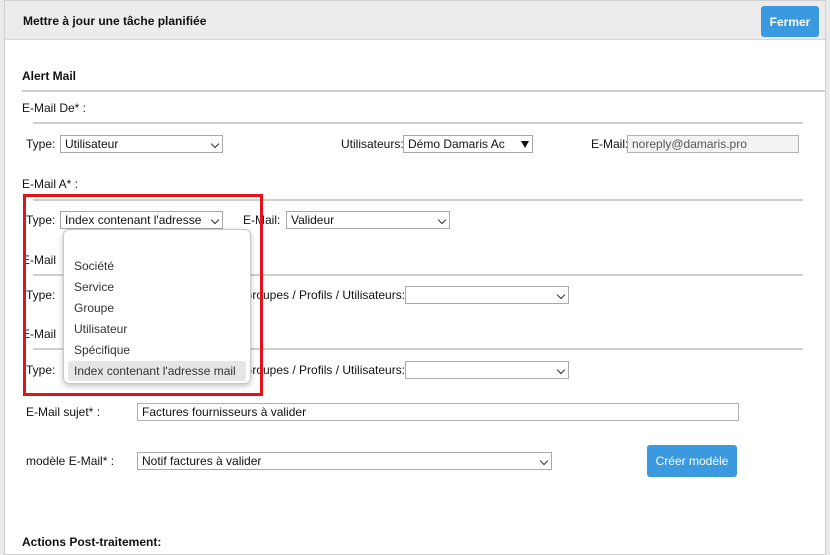  Describe the element at coordinates (344, 461) in the screenshot. I see `template-select: Notif factures à valider` at that location.